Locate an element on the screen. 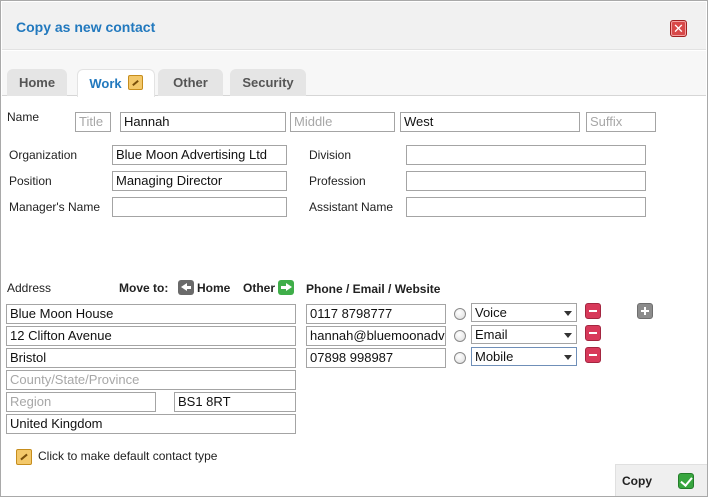  tab-work: Work is located at coordinates (116, 83).